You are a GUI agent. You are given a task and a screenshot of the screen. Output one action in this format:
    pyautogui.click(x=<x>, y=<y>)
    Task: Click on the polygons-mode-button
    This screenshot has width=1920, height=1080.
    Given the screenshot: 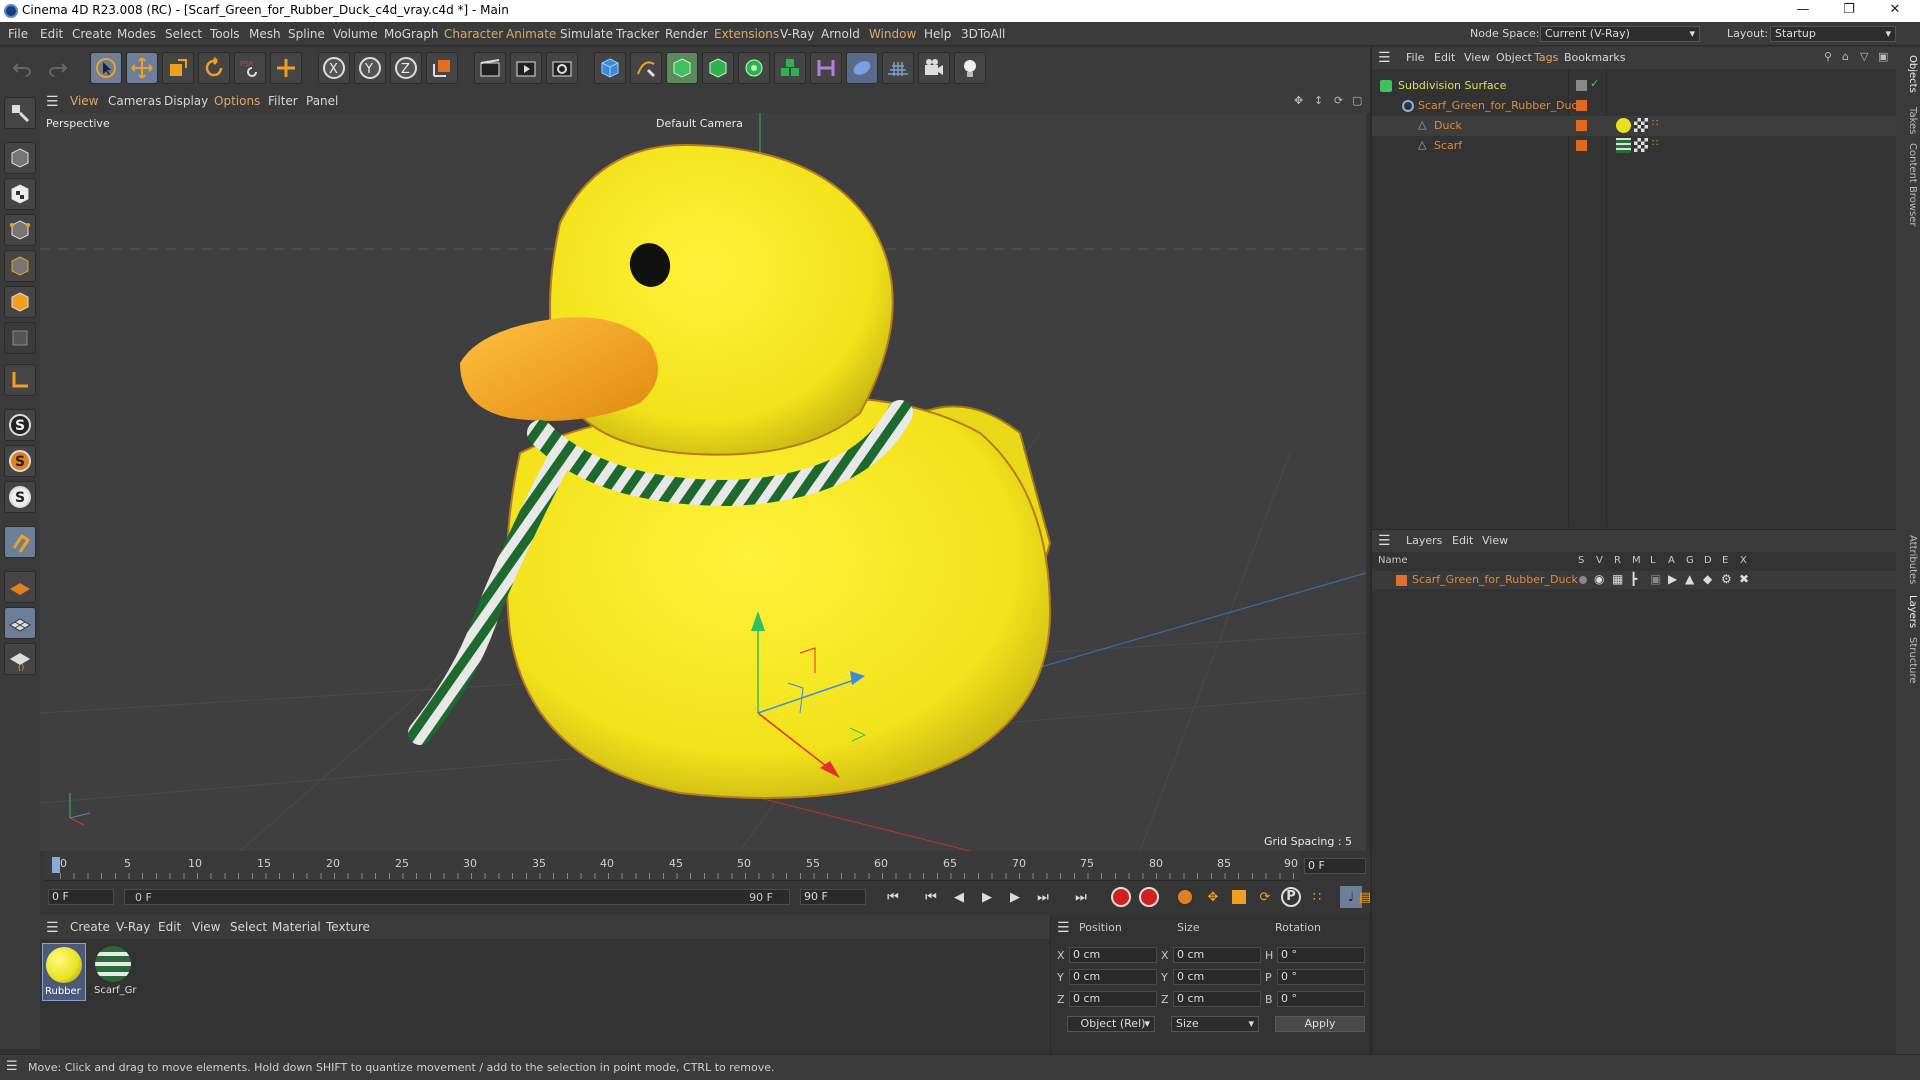 What is the action you would take?
    pyautogui.click(x=20, y=302)
    